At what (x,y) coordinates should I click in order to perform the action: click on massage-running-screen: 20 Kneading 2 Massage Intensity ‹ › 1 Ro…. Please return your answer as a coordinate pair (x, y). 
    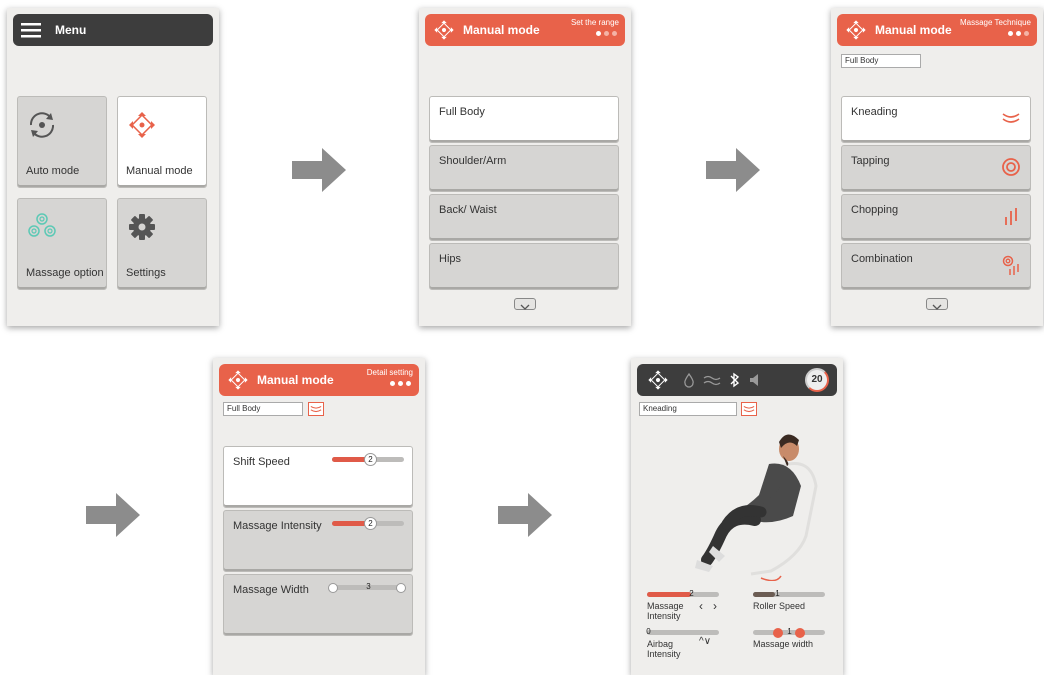
    Looking at the image, I should click on (737, 516).